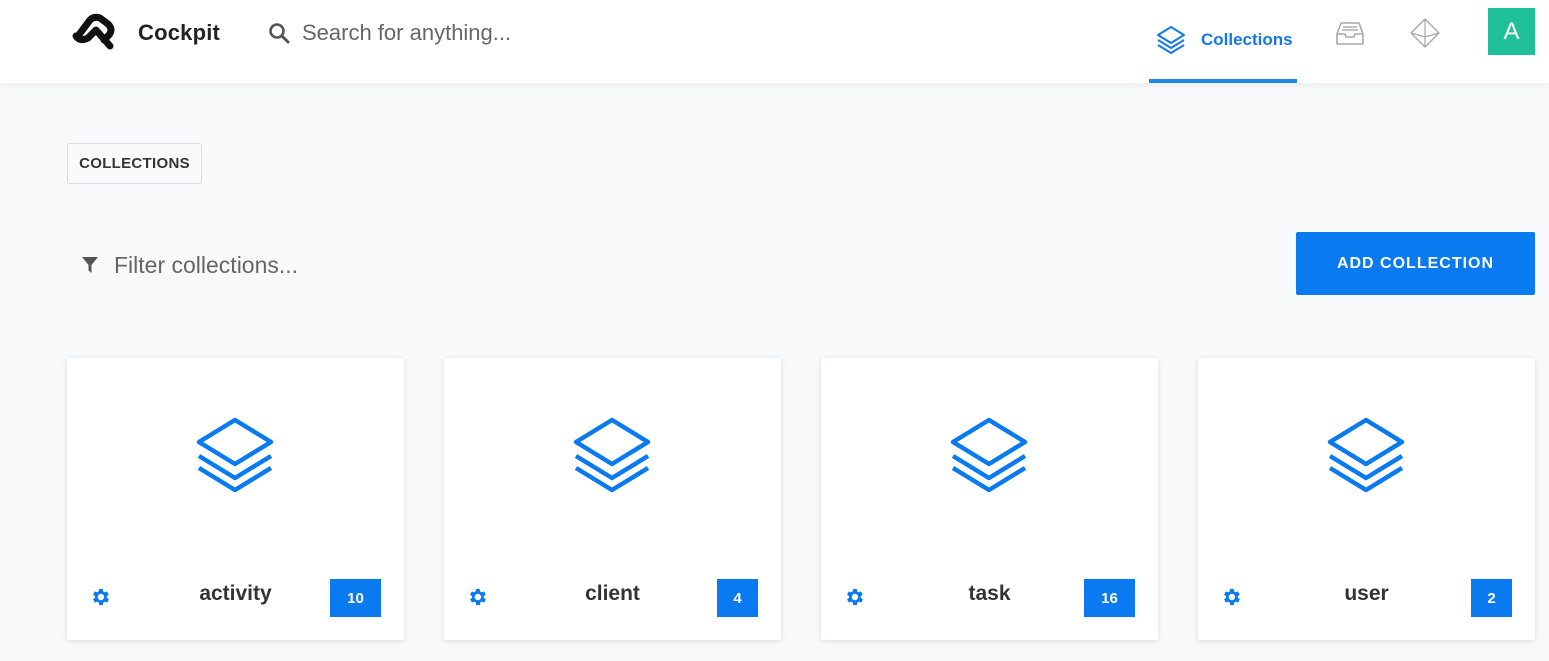  What do you see at coordinates (492, 33) in the screenshot?
I see `search-input` at bounding box center [492, 33].